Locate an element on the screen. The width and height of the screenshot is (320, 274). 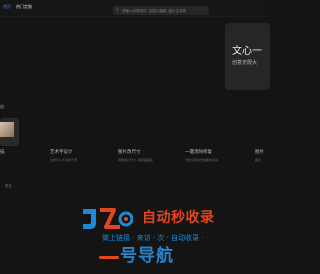
tool-name: 图片 is located at coordinates (259, 152).